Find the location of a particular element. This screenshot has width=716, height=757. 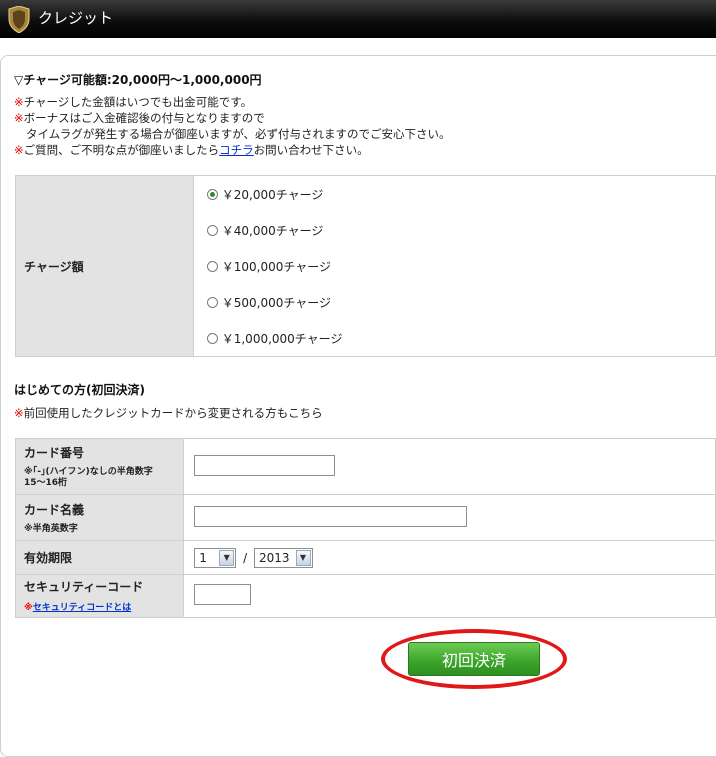

change-card-note: 前回使用したクレジットカードから変更される方もこちら is located at coordinates (173, 413).